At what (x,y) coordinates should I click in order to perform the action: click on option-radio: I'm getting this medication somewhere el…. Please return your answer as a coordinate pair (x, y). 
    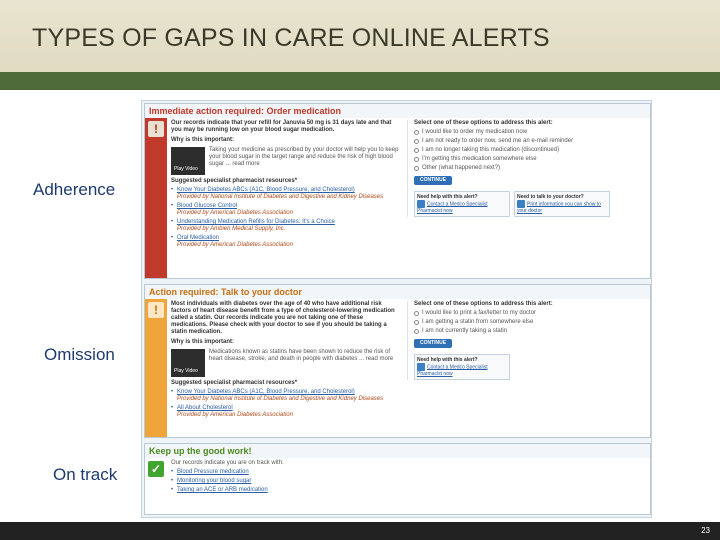
    Looking at the image, I should click on (530, 159).